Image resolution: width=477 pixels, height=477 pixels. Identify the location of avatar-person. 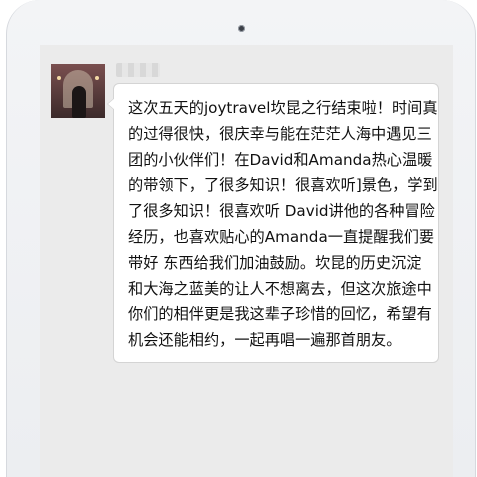
(79, 102).